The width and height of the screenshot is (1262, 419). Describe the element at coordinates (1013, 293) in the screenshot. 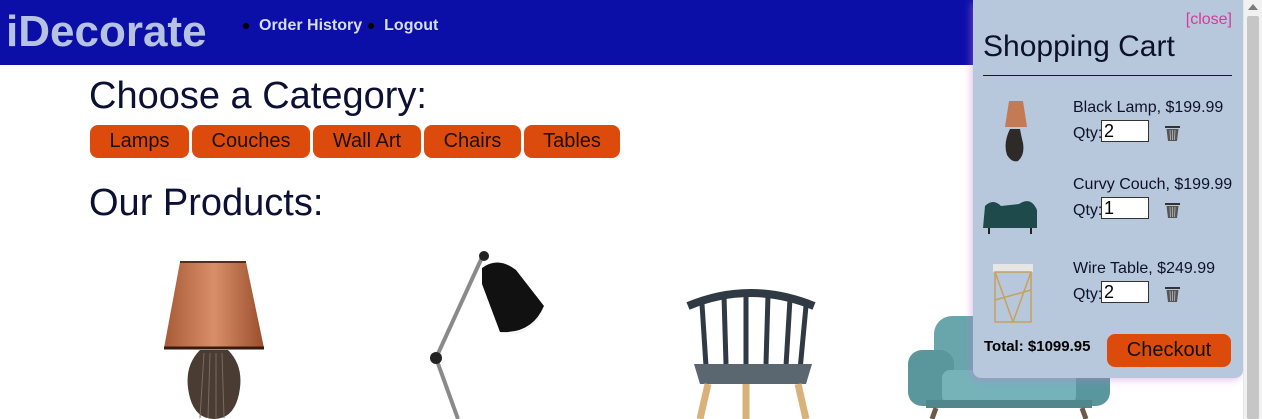

I see `table-thumb` at that location.